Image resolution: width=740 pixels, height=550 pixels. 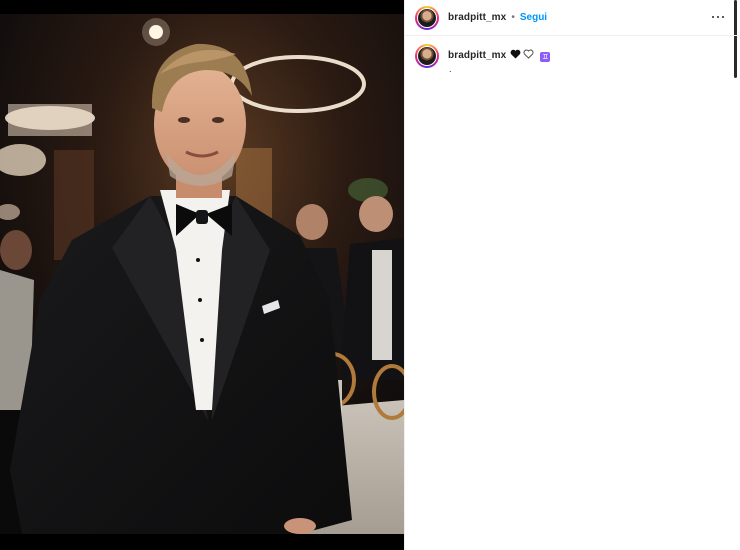 I want to click on more-options-icon, so click(x=718, y=17).